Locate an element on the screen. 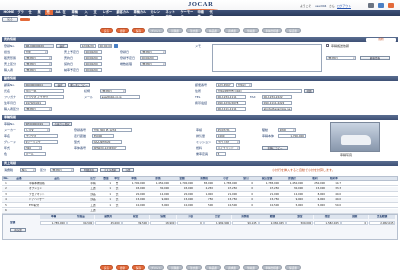  table-cell: ドアバイザー is located at coordinates (57, 200).